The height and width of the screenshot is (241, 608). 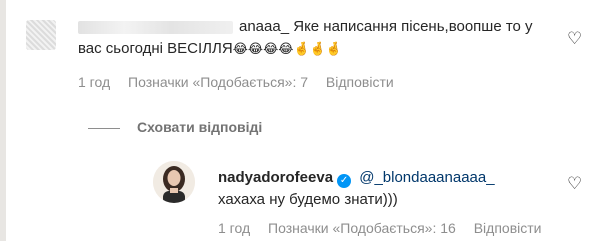 I want to click on left-edge-divider, so click(x=3, y=120).